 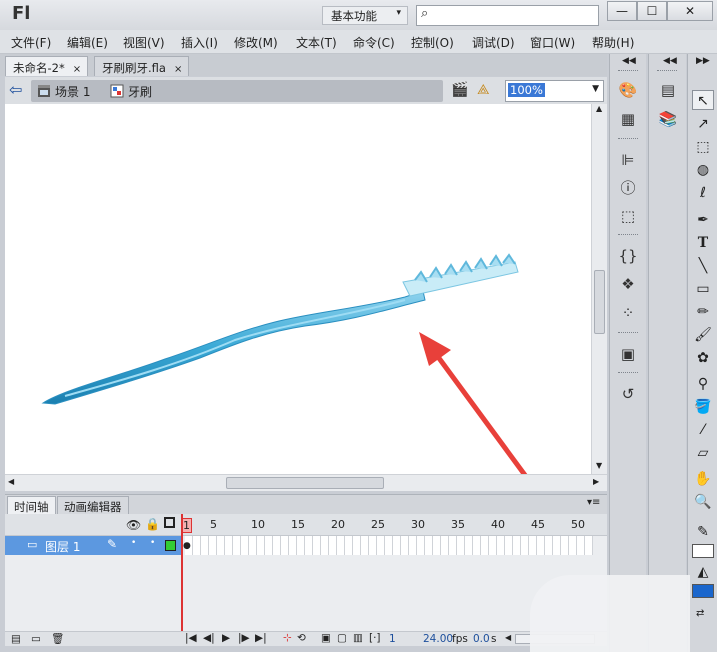 What do you see at coordinates (459, 90) in the screenshot?
I see `edit-scene-icon: 🎬` at bounding box center [459, 90].